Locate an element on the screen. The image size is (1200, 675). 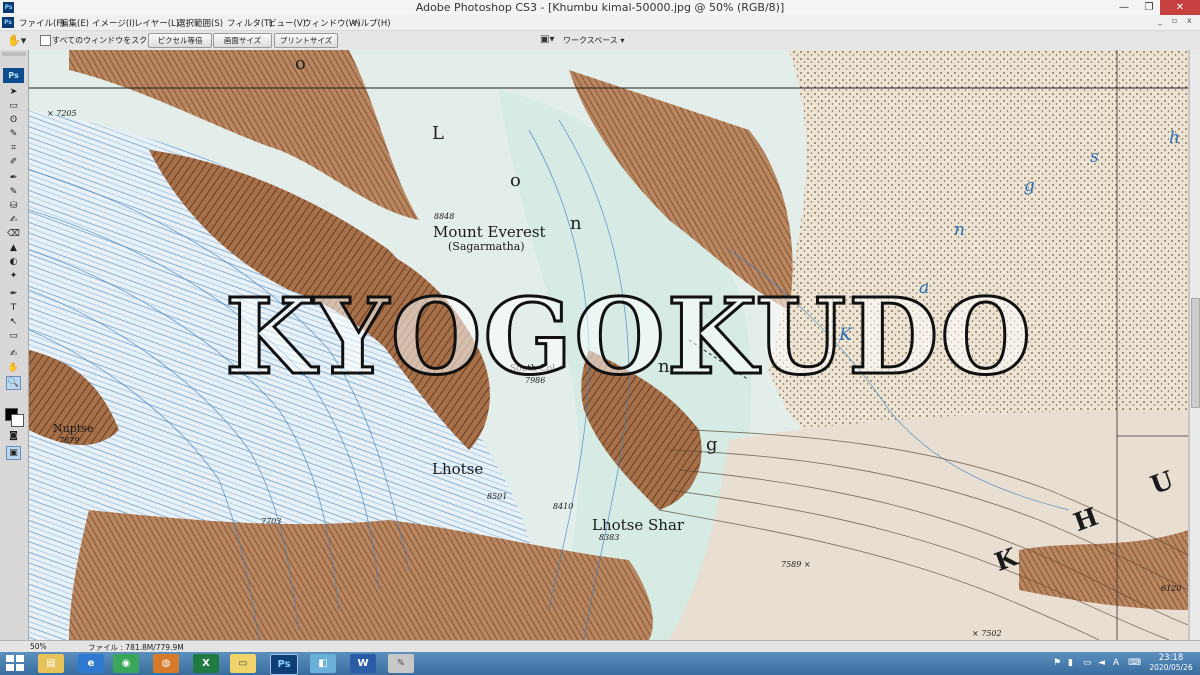
clone-stamp-tool-icon: ⛁ is located at coordinates (13, 206).